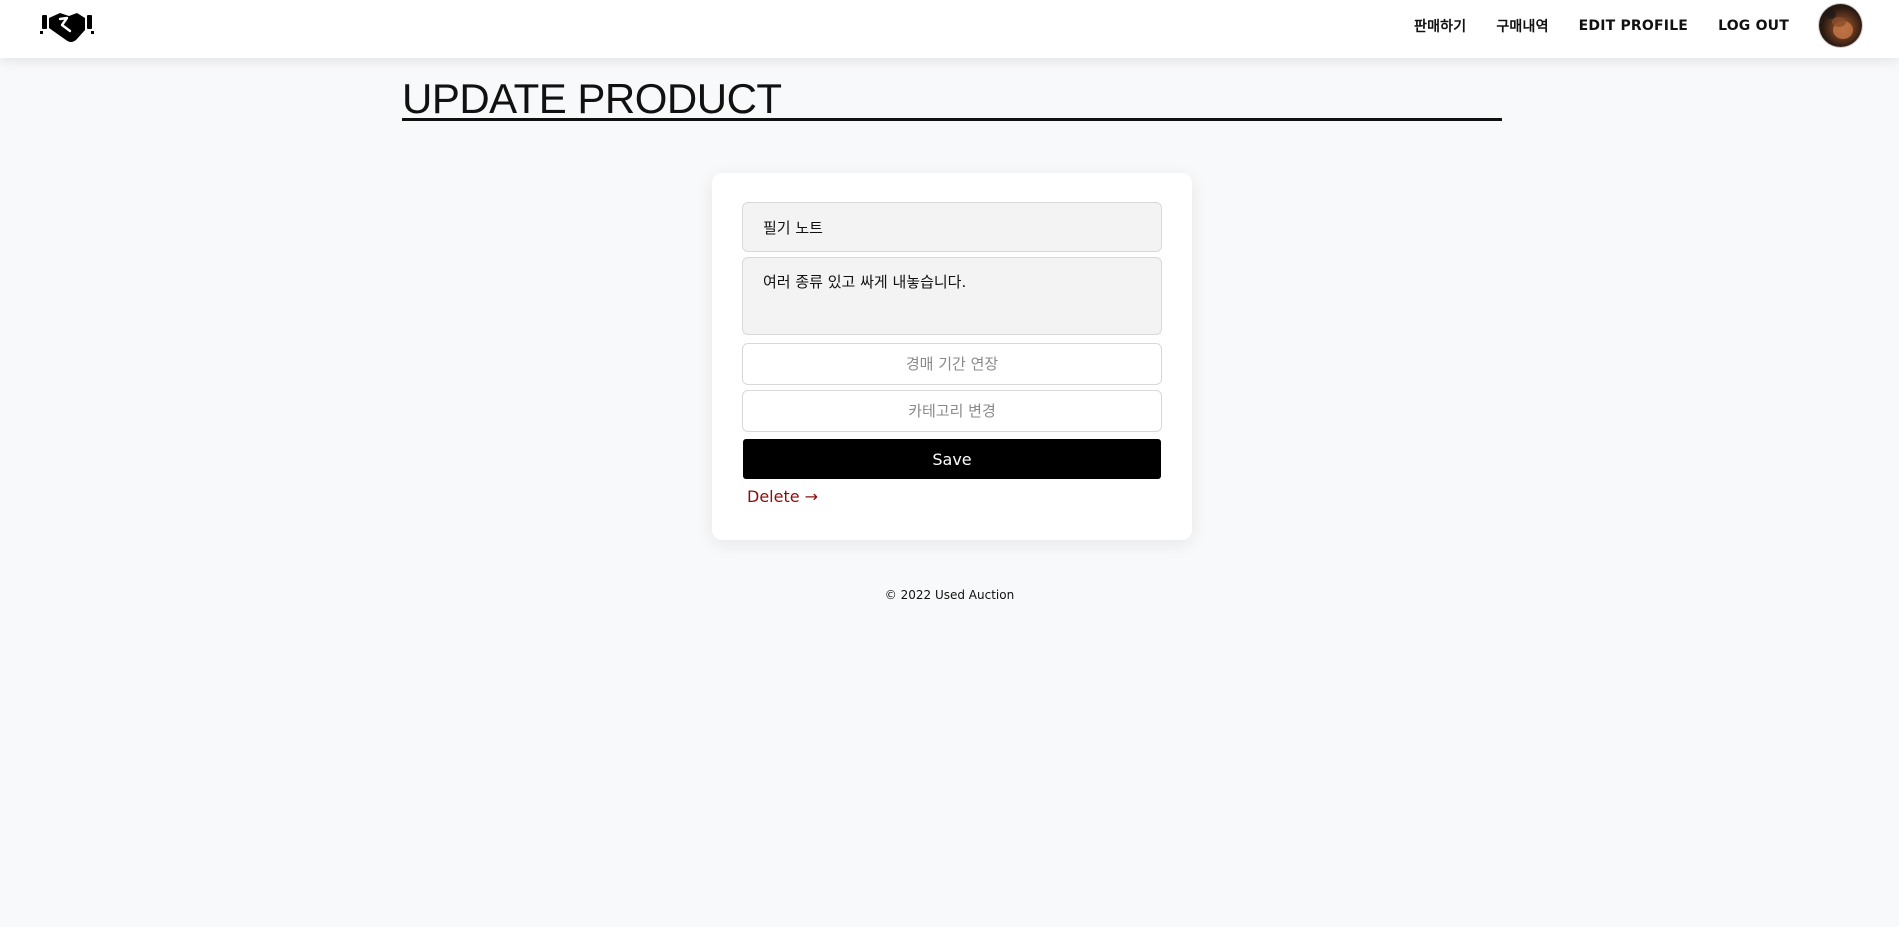 This screenshot has height=927, width=1899. I want to click on product-name-input, so click(952, 227).